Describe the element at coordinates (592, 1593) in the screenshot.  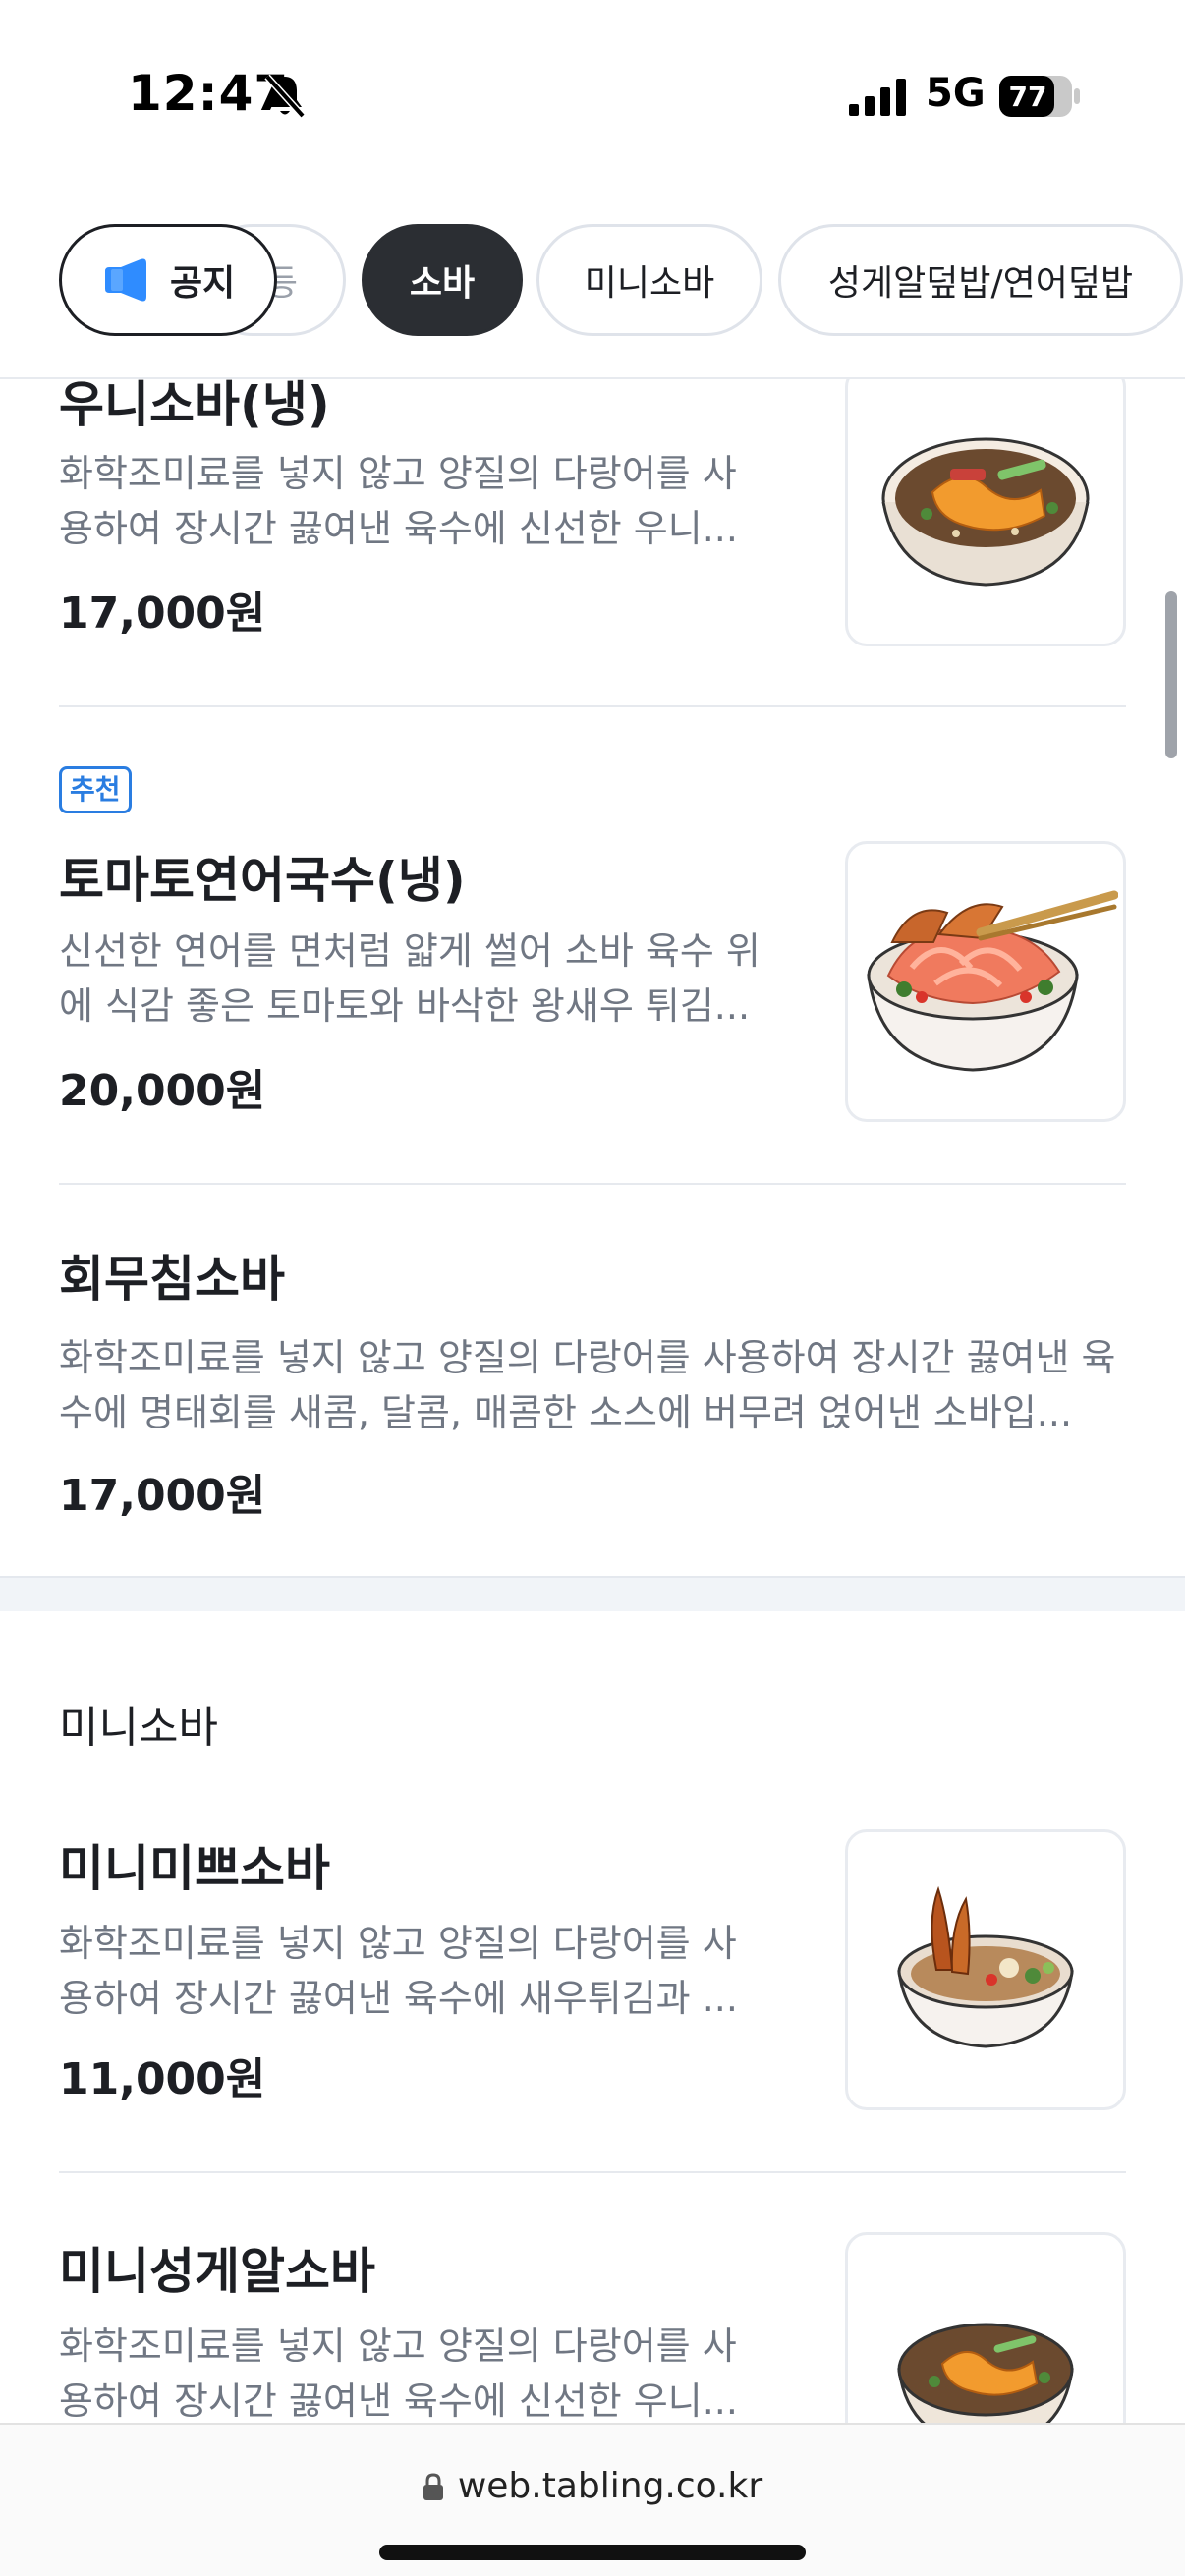
I see `section-separator` at that location.